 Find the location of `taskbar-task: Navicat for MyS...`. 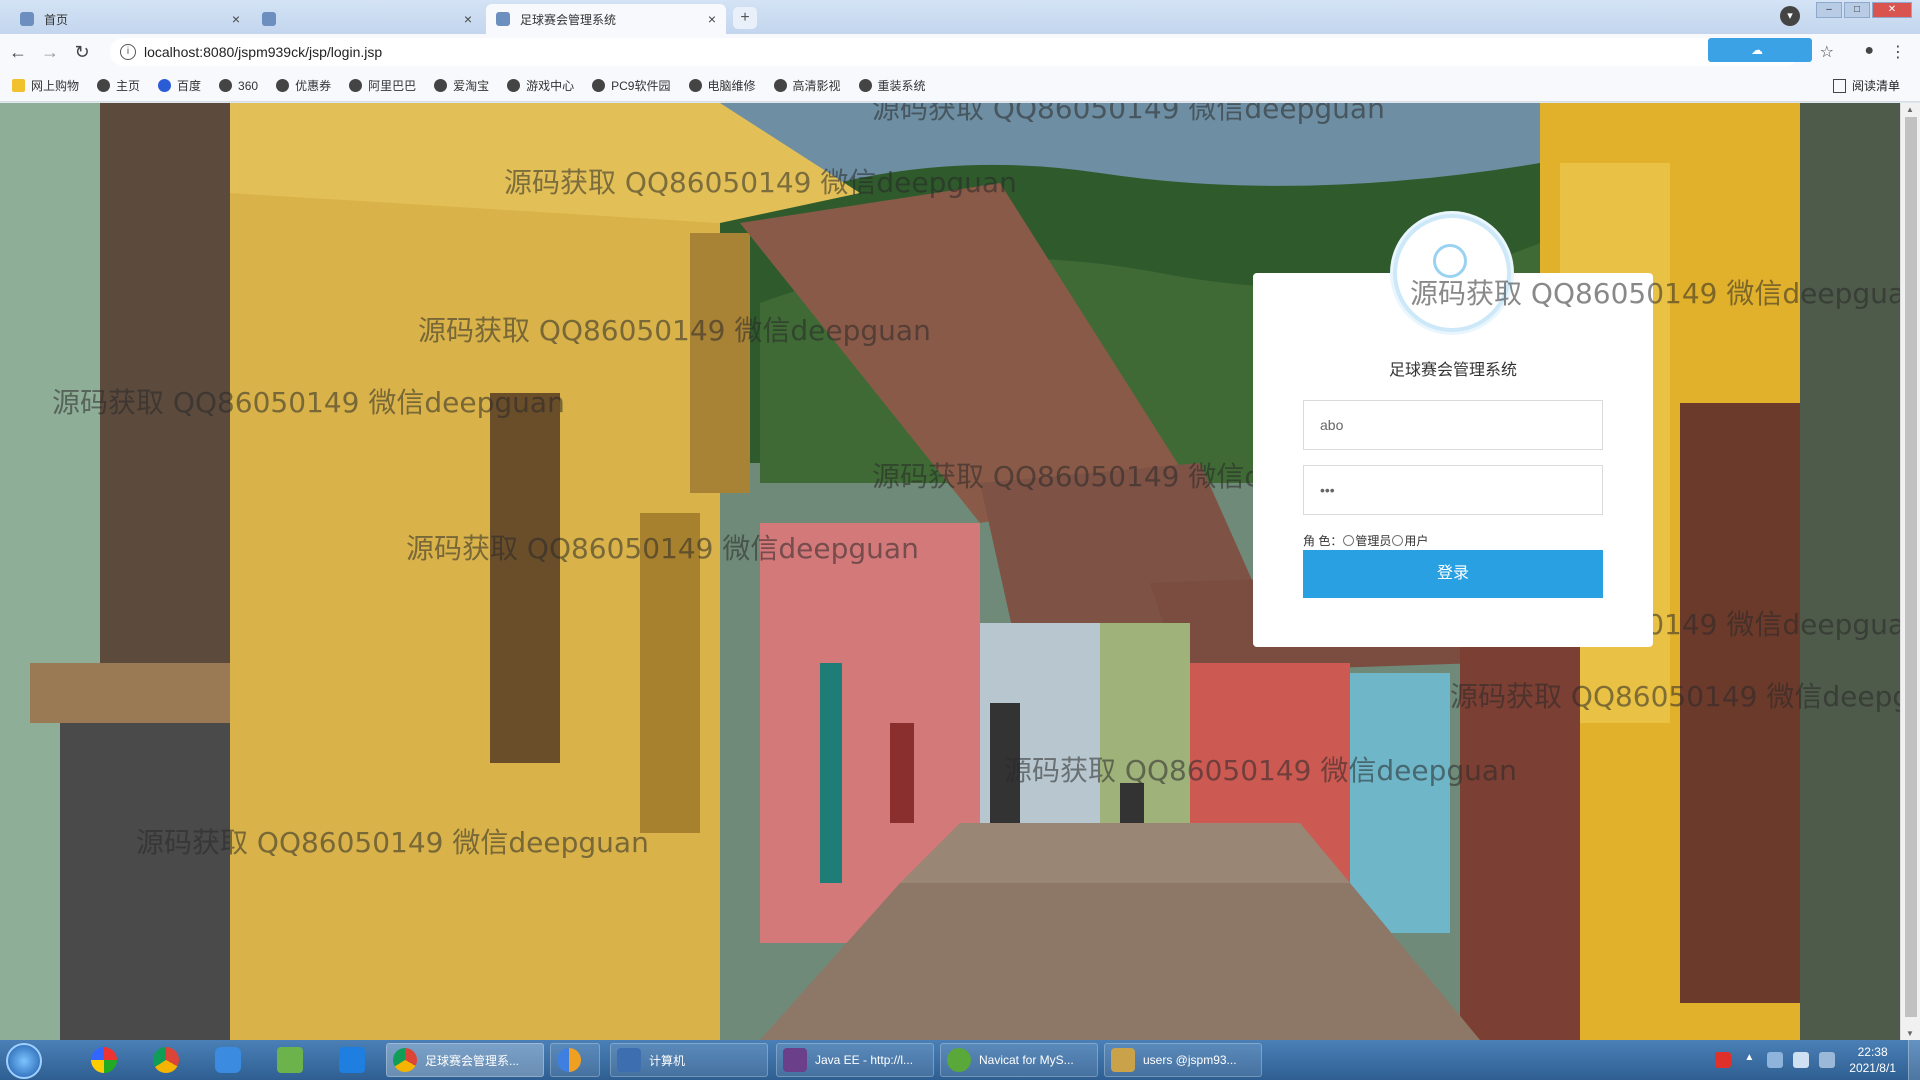

taskbar-task: Navicat for MyS... is located at coordinates (1019, 1060).